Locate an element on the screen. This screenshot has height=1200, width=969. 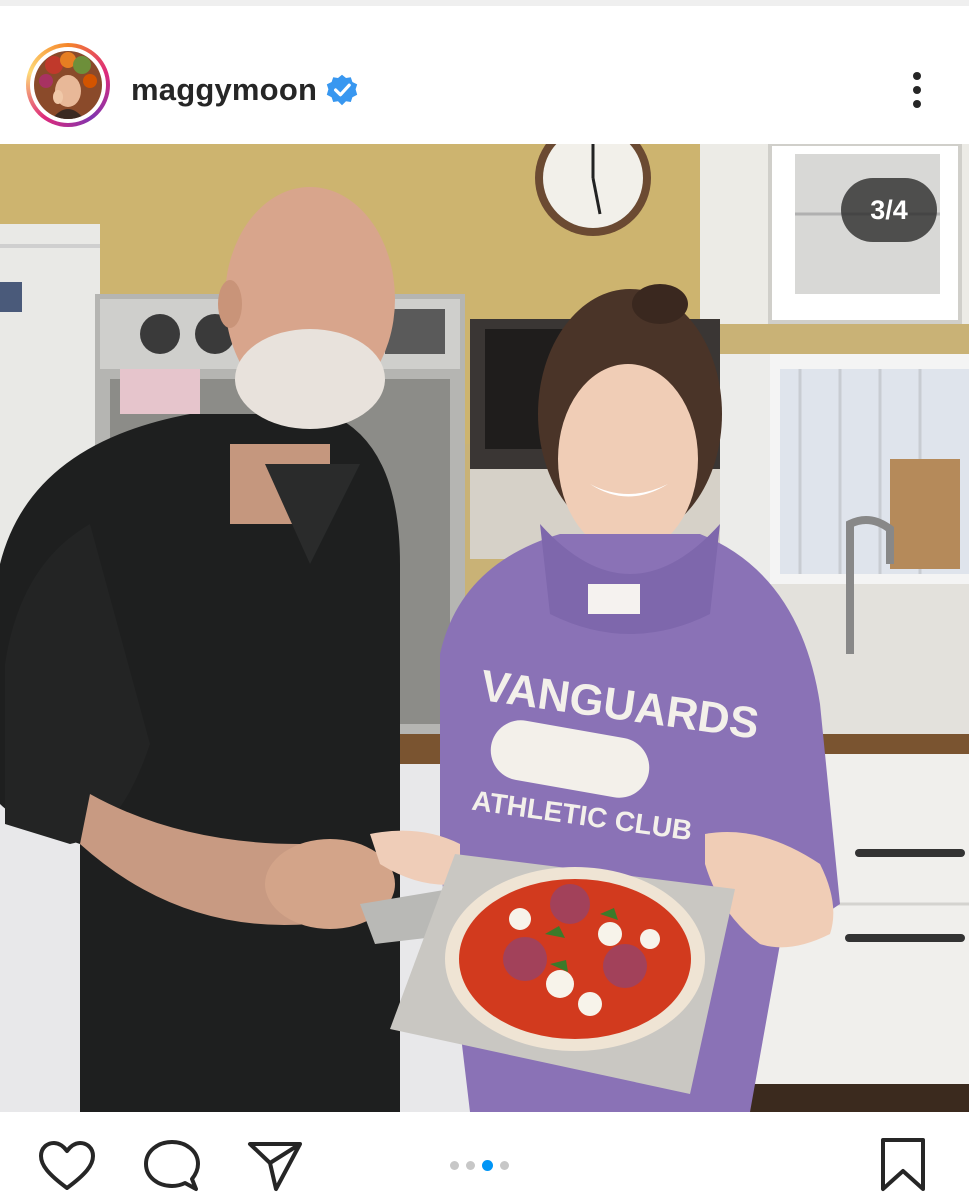
bookmark-icon is located at coordinates (903, 1165).